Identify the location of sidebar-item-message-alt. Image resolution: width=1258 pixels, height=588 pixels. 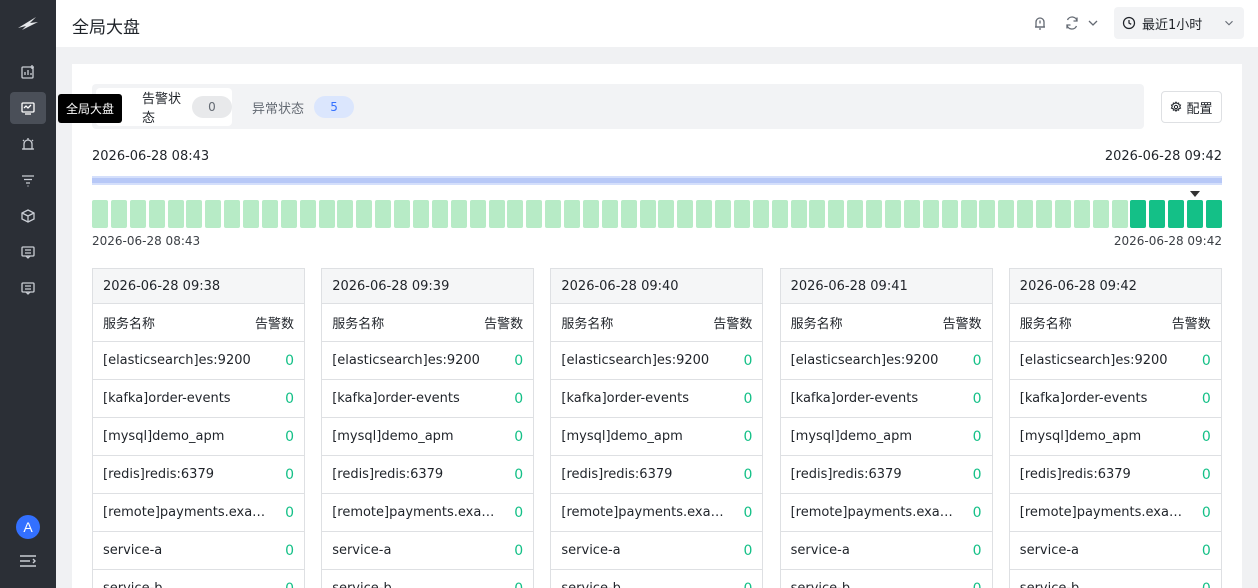
(28, 288).